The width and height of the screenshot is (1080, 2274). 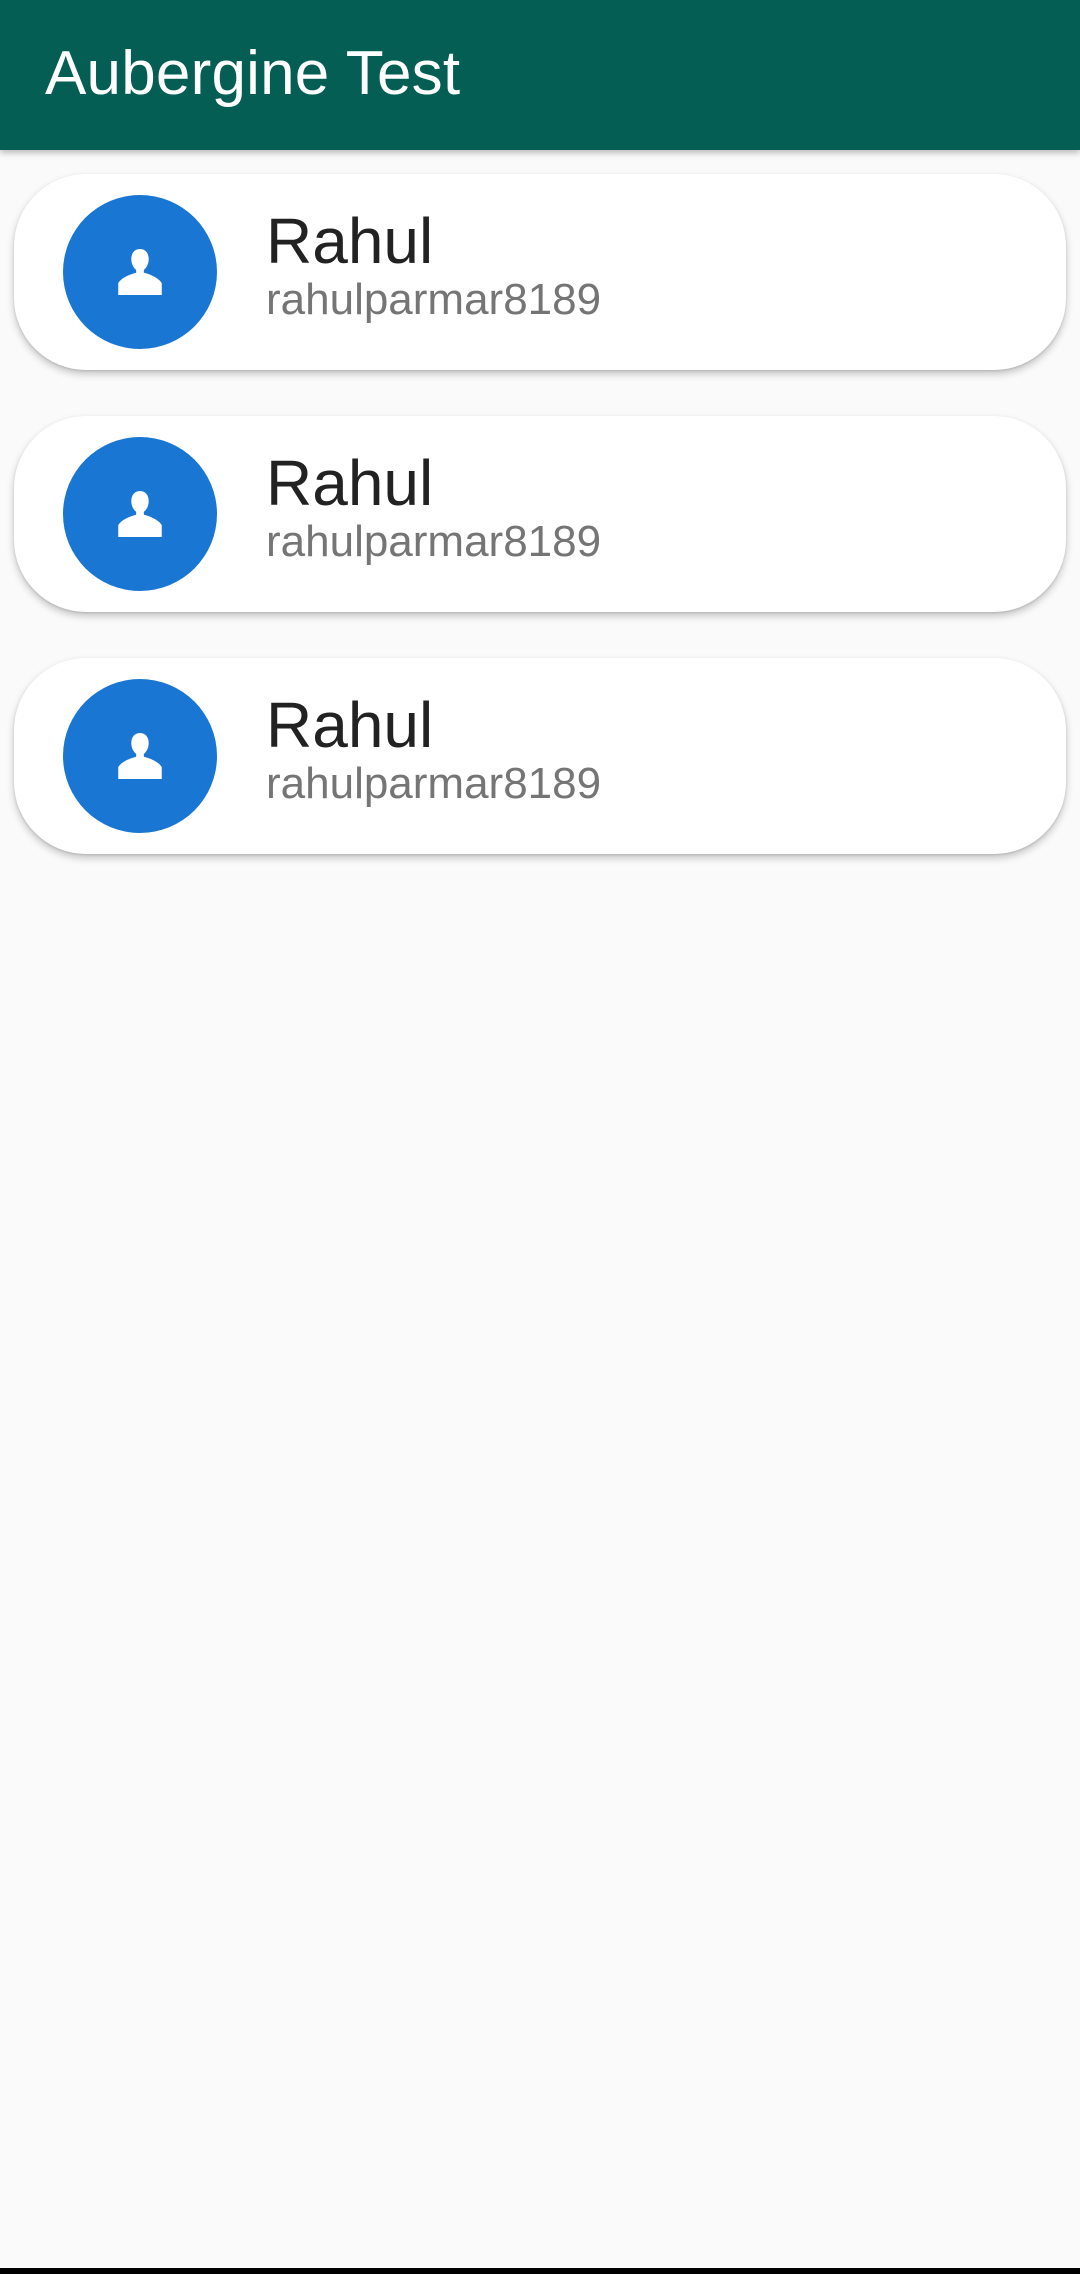 I want to click on app-title: Aubergine Test, so click(x=253, y=73).